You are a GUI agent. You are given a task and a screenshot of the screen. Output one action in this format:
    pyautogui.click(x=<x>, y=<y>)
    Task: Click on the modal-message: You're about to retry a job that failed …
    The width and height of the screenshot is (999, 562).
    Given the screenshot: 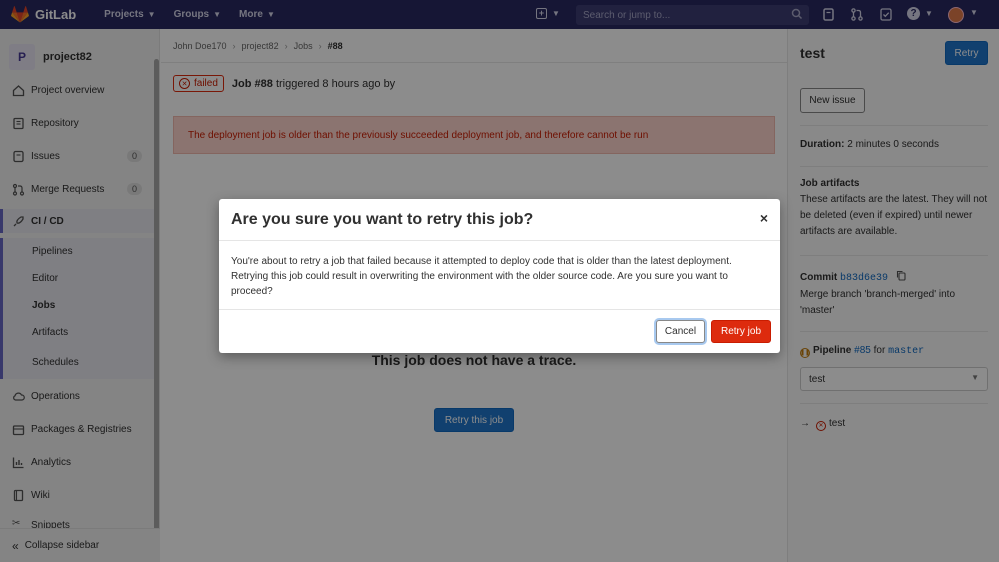 What is the action you would take?
    pyautogui.click(x=481, y=276)
    